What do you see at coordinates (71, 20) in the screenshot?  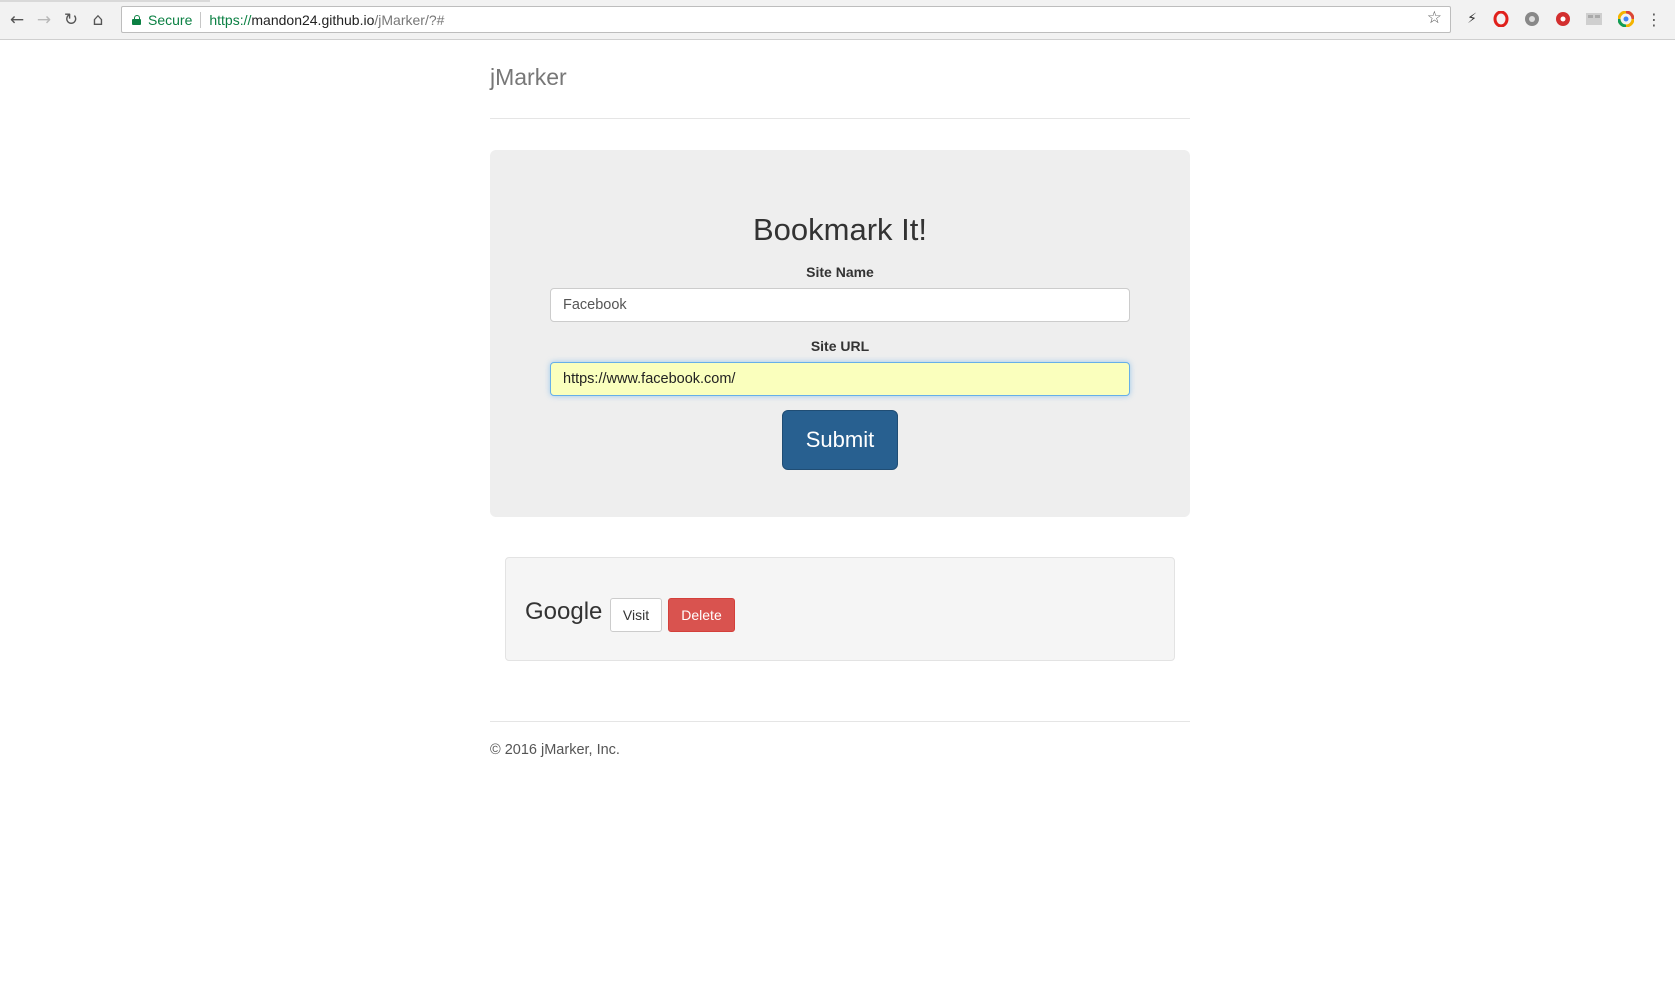 I see `reload-icon: ↻` at bounding box center [71, 20].